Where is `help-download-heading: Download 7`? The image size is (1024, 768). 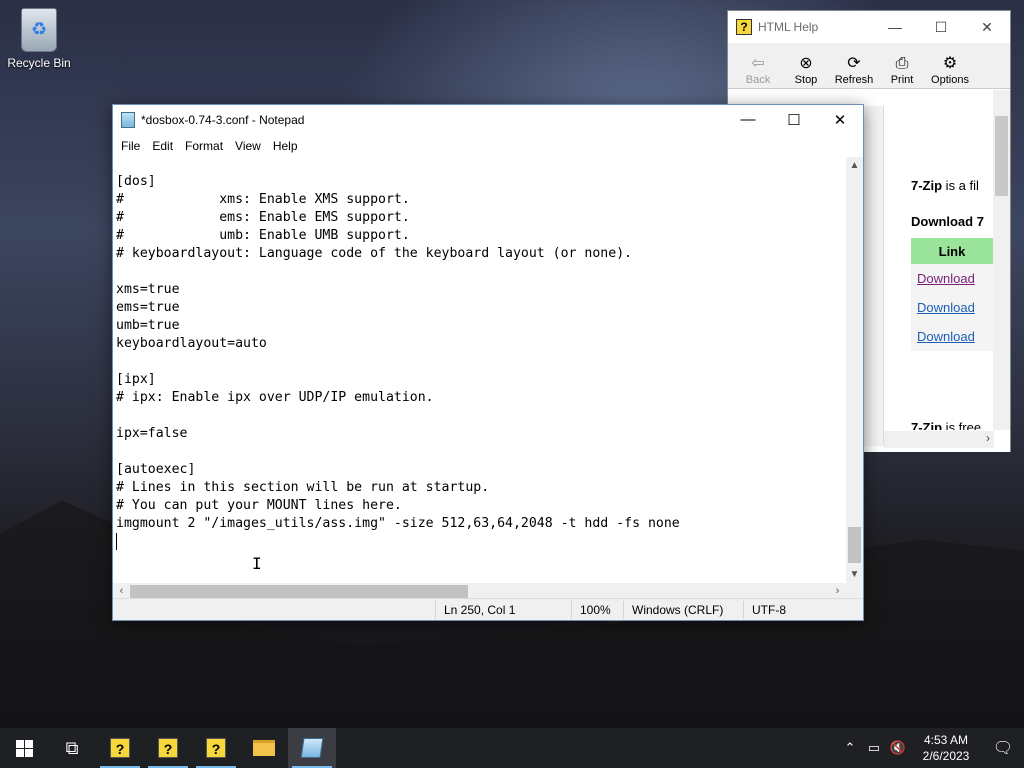 help-download-heading: Download 7 is located at coordinates (947, 221).